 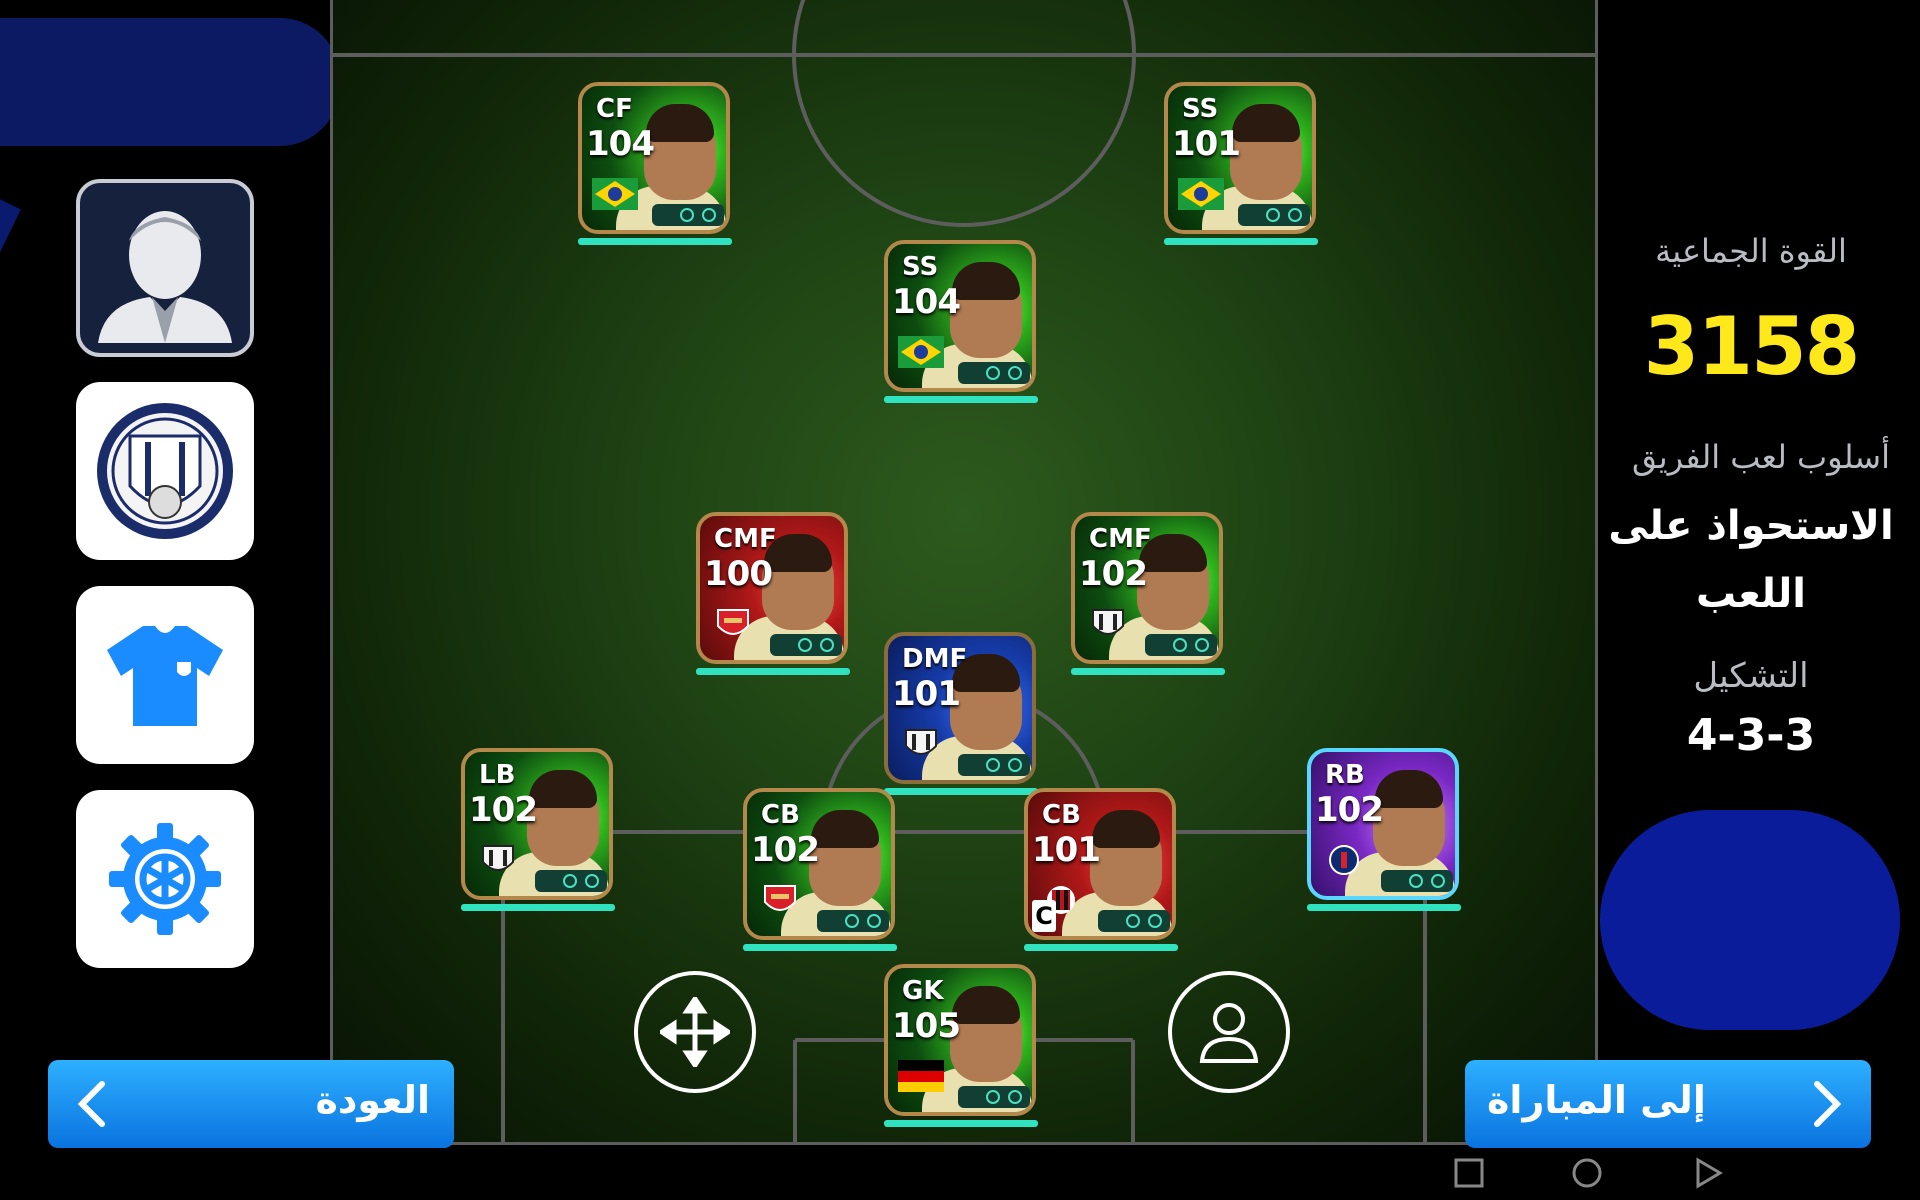 What do you see at coordinates (251, 1104) in the screenshot?
I see `back-button: العودة` at bounding box center [251, 1104].